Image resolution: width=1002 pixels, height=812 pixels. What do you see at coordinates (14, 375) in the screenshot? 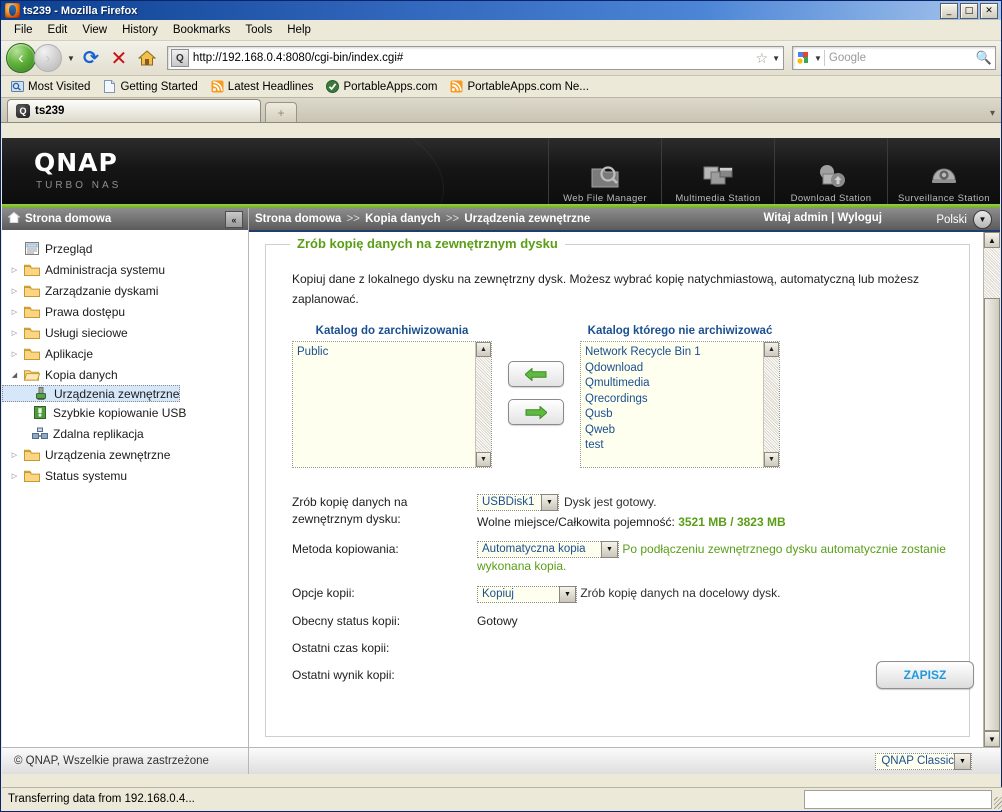
I see `chevron-down-icon: ◢` at bounding box center [14, 375].